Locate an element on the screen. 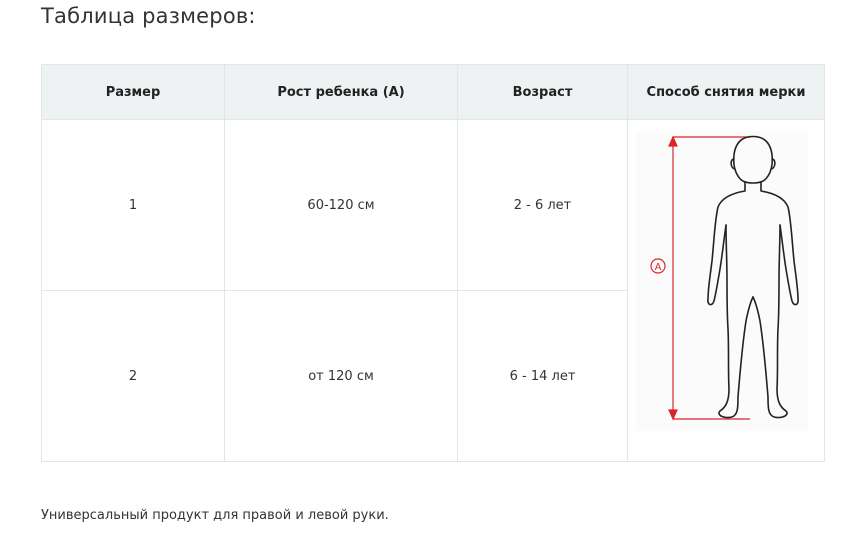 Image resolution: width=856 pixels, height=550 pixels. measure-label-a: A is located at coordinates (658, 265).